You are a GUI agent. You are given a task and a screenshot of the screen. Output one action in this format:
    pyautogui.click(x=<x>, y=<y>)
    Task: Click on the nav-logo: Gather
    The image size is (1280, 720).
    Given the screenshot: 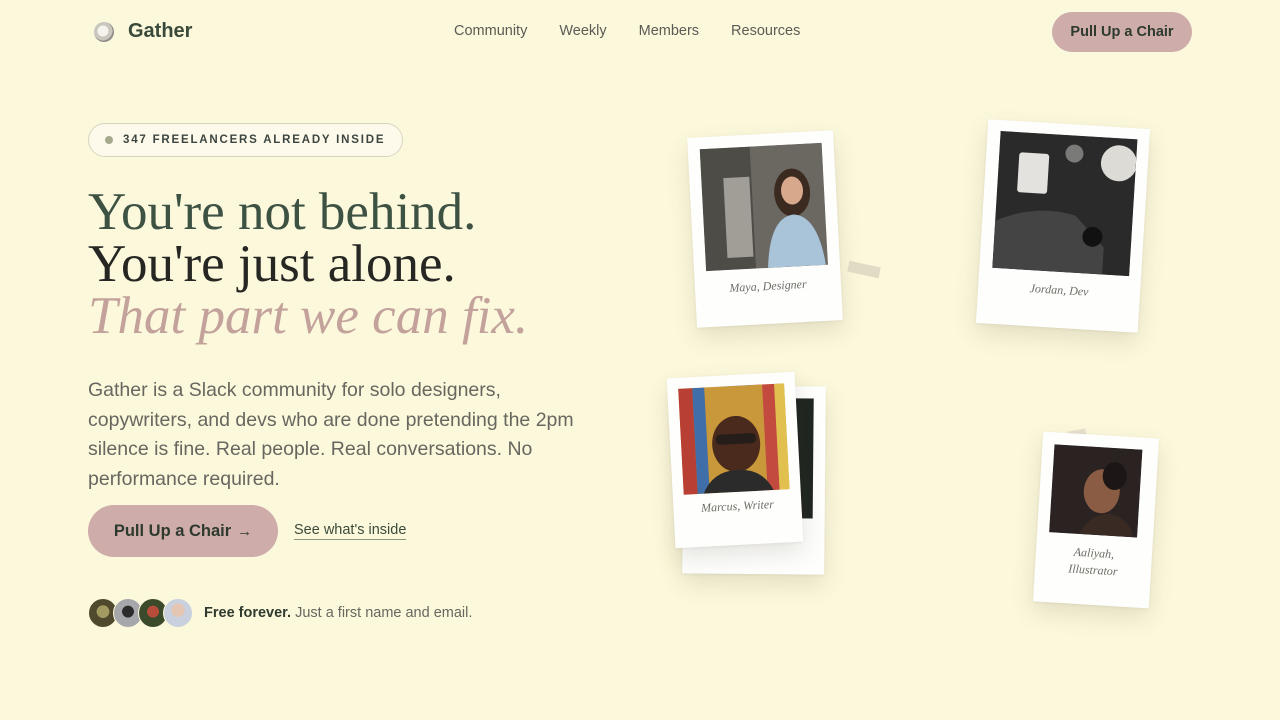 What is the action you would take?
    pyautogui.click(x=143, y=31)
    